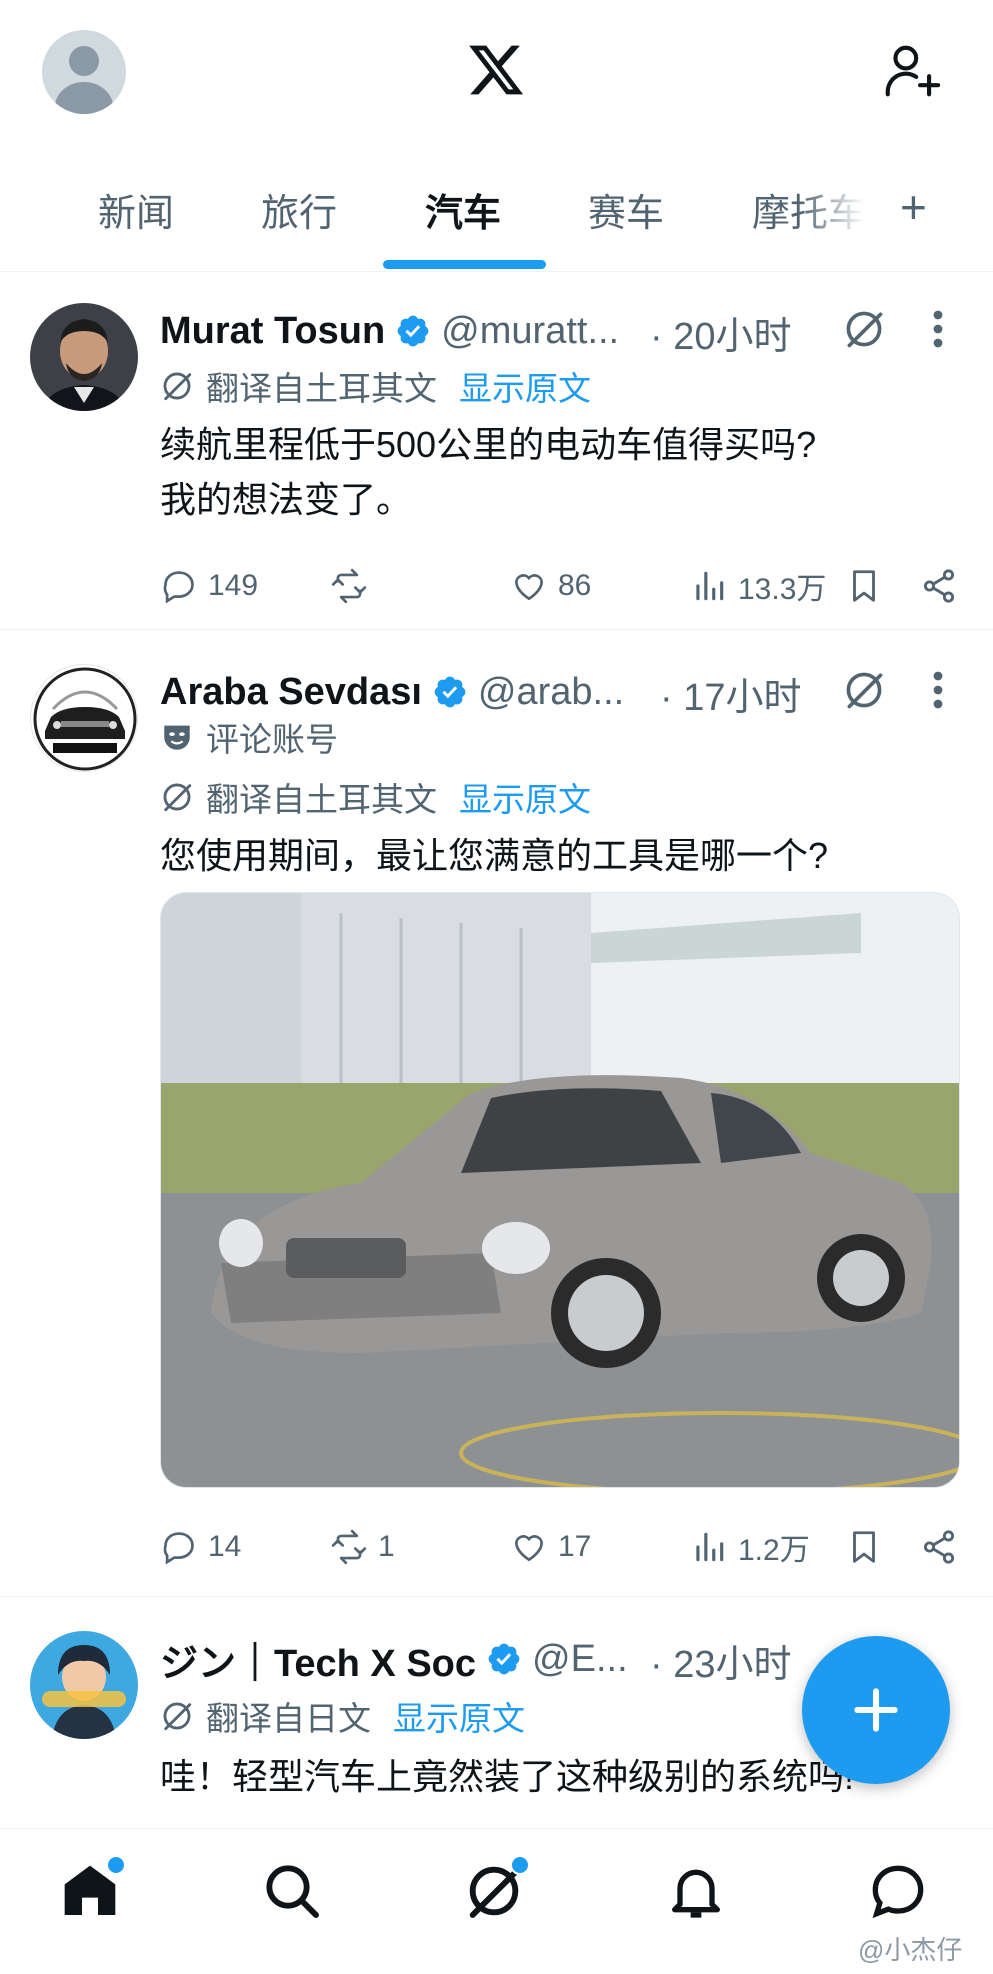  I want to click on translation-row: 翻译自日文 显示原文, so click(342, 1716).